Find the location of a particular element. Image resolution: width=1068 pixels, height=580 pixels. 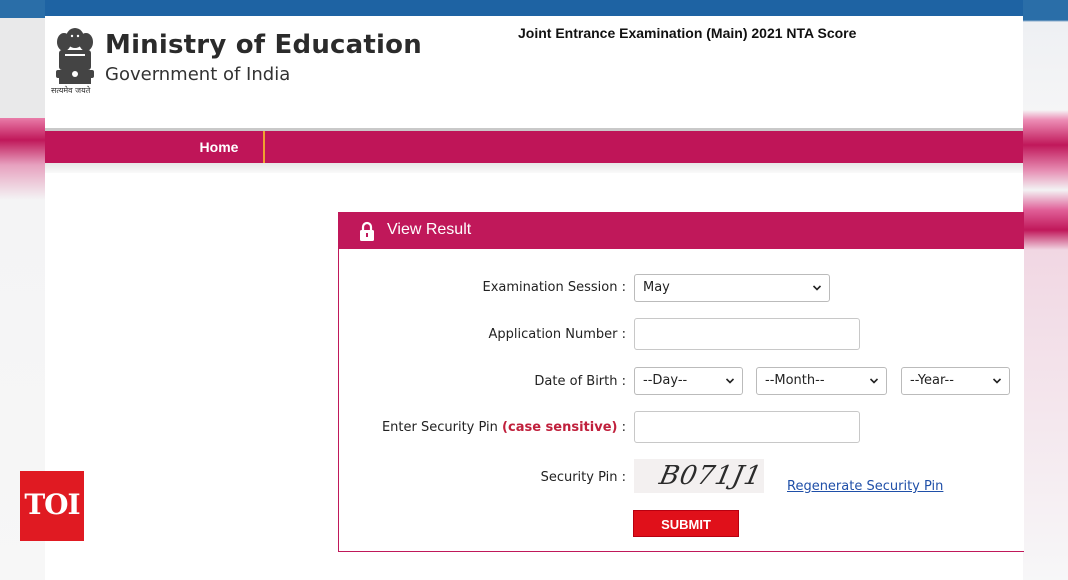

dob-label: Date of Birth : is located at coordinates (580, 381).